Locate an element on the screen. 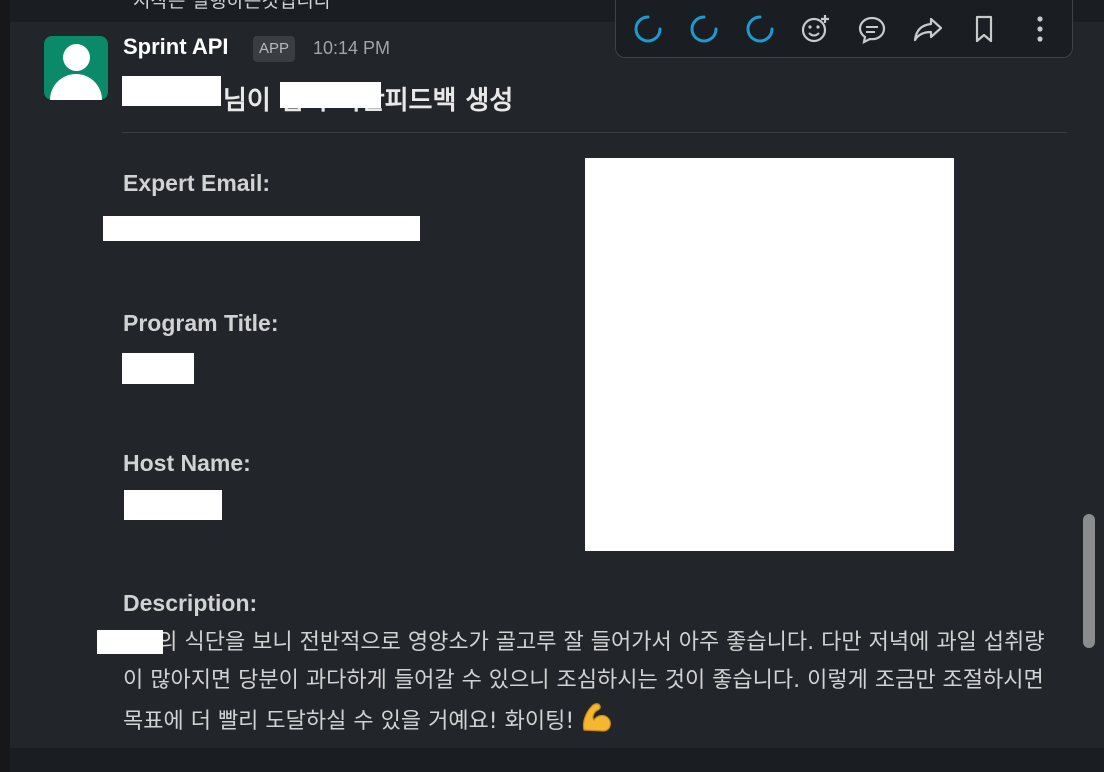 This screenshot has height=772, width=1104. next-message-row is located at coordinates (557, 760).